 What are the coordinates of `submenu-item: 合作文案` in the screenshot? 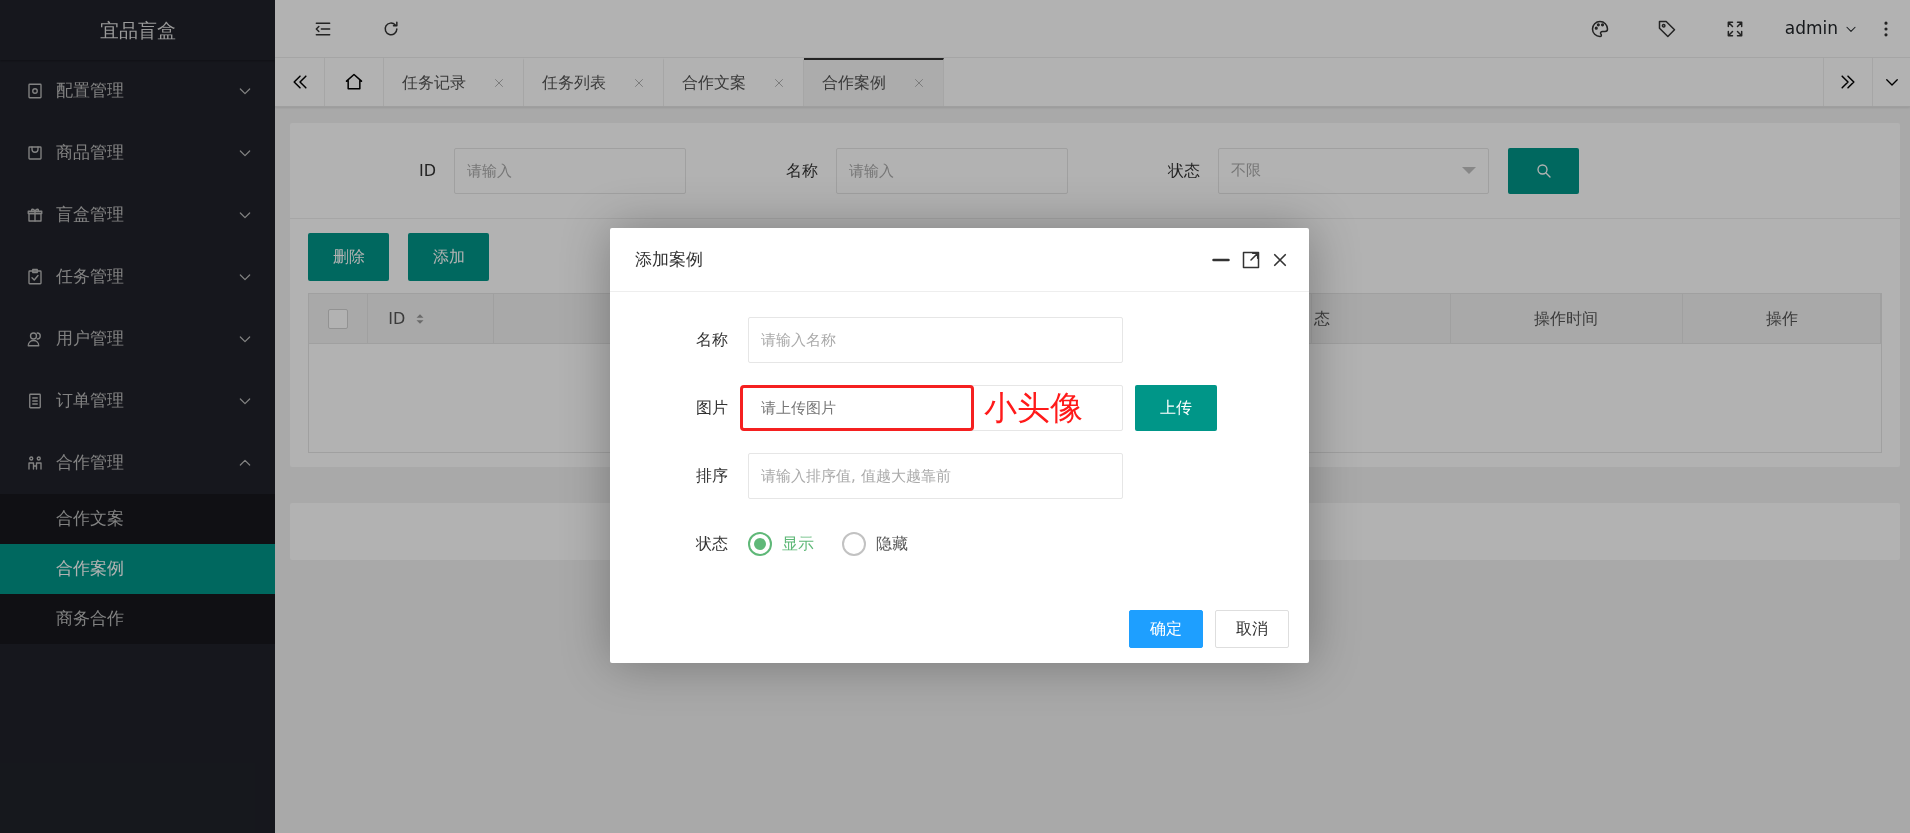 It's located at (137, 519).